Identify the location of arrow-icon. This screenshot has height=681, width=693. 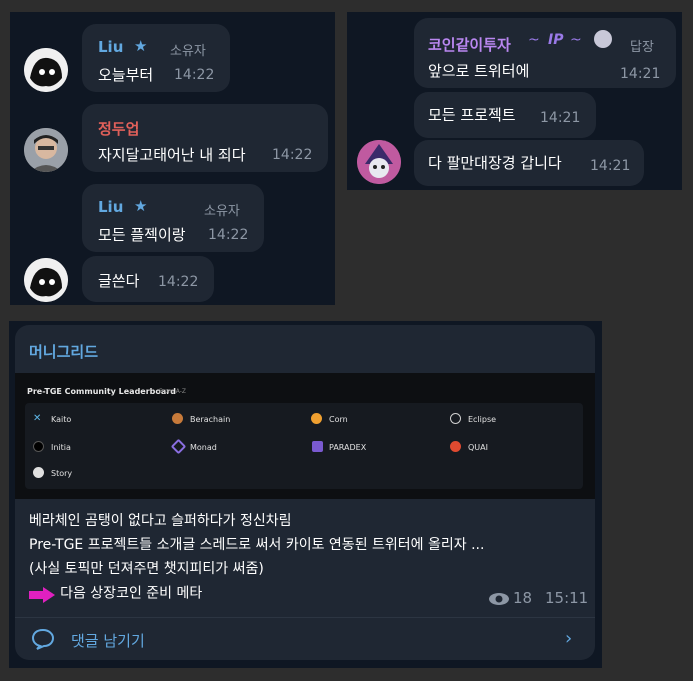
(42, 594).